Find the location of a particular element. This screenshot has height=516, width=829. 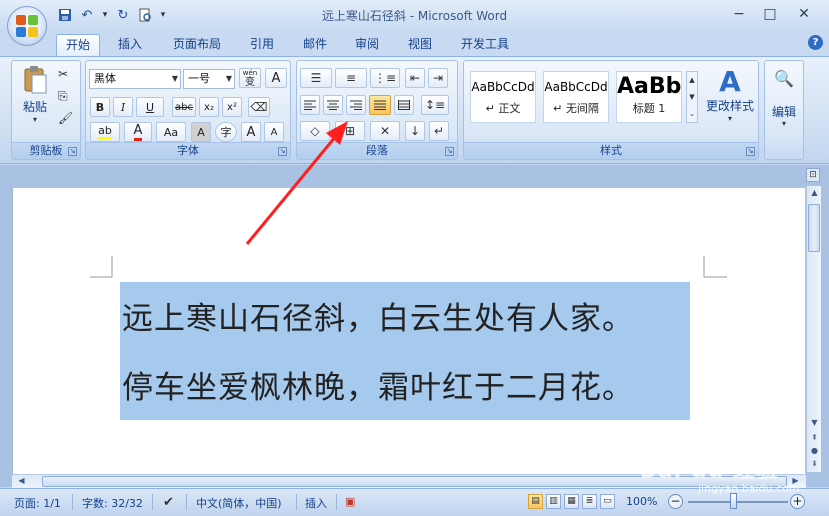

sort-button: ↓ is located at coordinates (415, 131).